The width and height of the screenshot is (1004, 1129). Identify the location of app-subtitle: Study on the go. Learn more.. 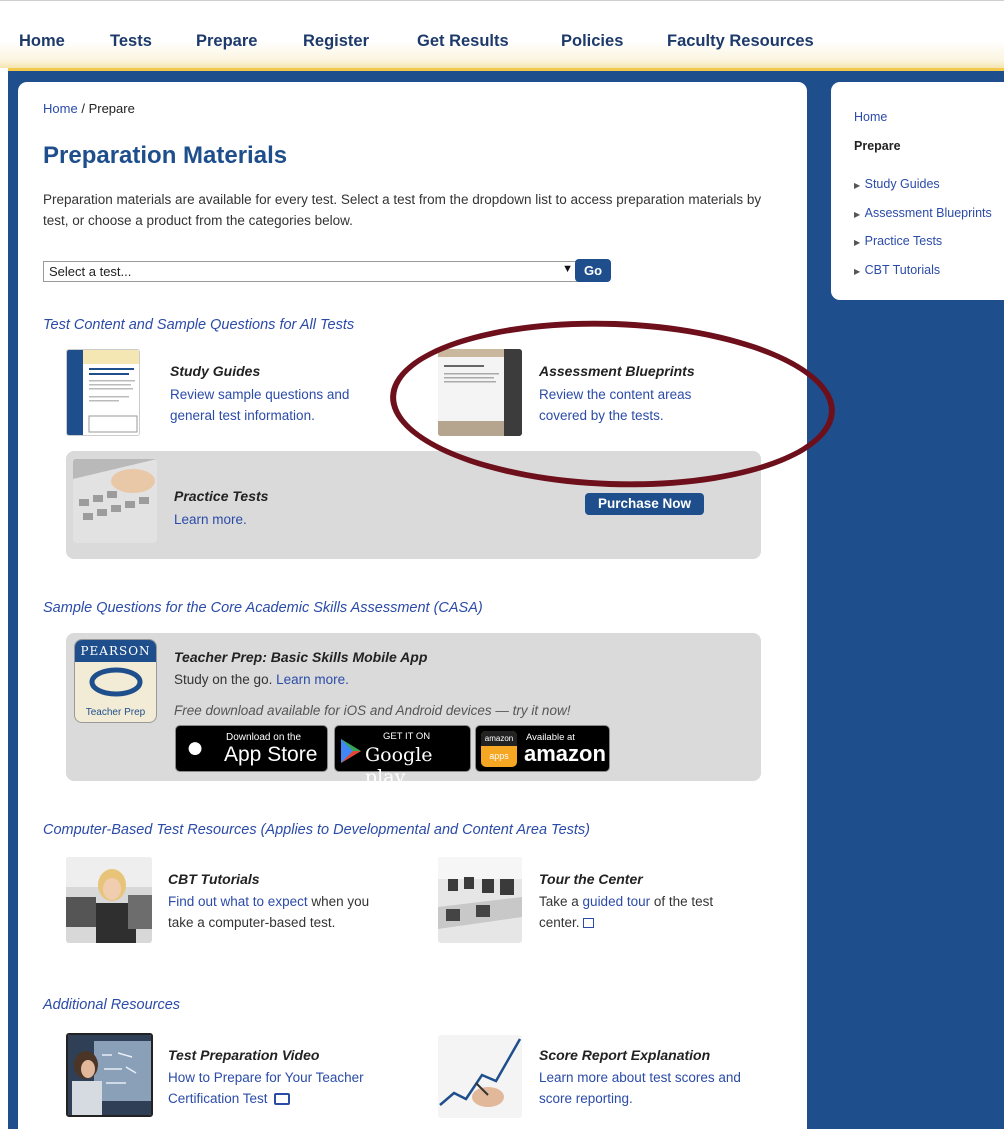
(261, 679).